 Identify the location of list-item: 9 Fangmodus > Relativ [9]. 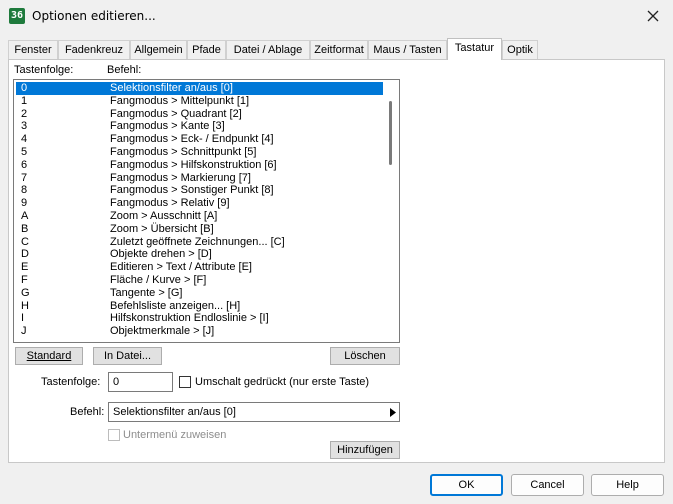
(199, 203).